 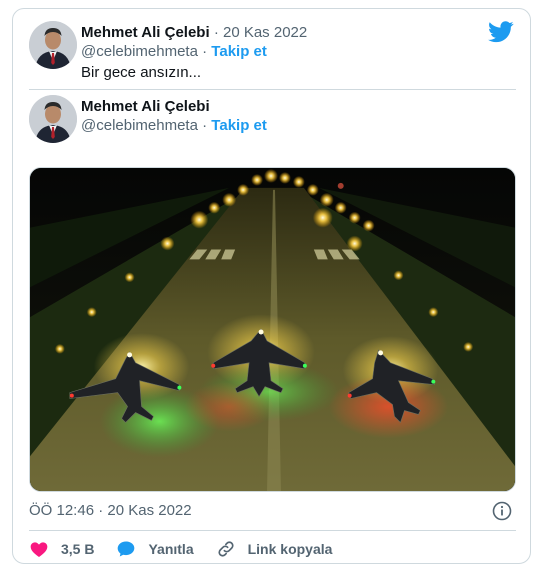 What do you see at coordinates (78, 549) in the screenshot?
I see `like-count: 3,5 B` at bounding box center [78, 549].